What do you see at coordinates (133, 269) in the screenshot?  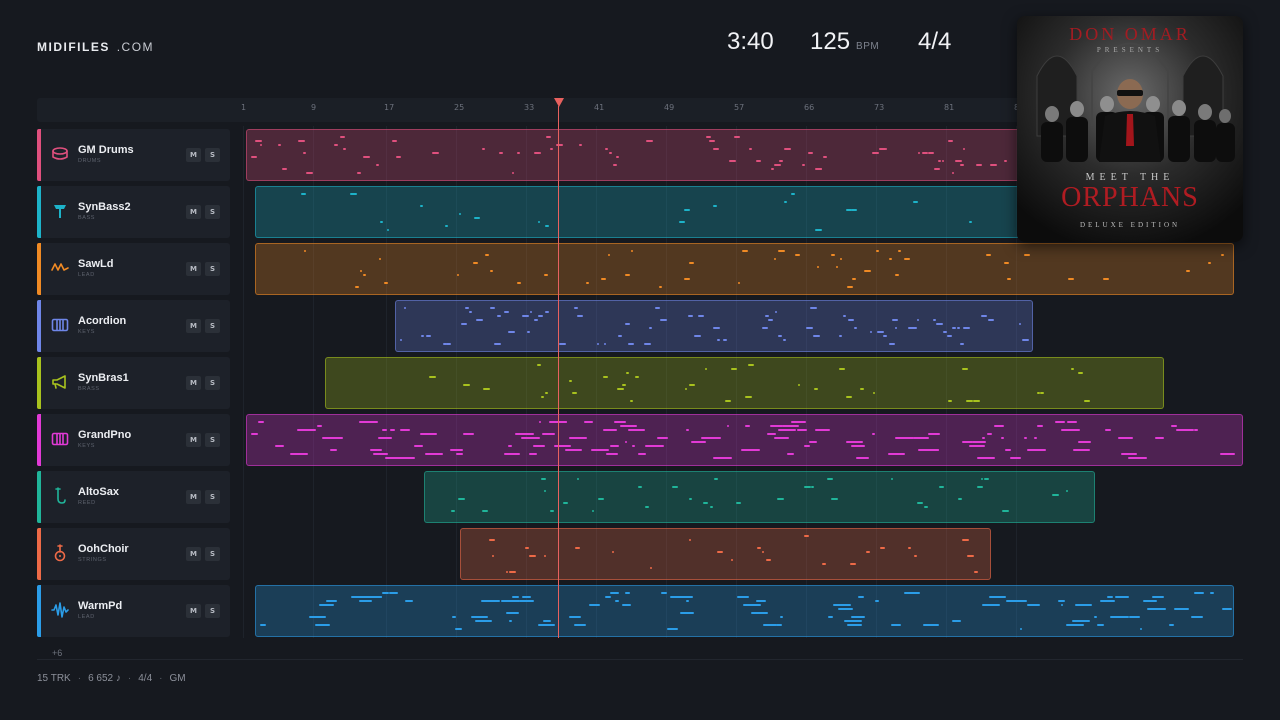 I see `track-header: SawLd LEAD M S` at bounding box center [133, 269].